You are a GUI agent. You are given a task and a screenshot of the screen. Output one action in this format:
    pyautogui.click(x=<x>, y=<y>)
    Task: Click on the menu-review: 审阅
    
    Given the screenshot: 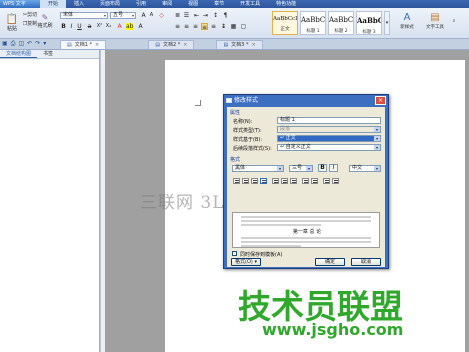 What is the action you would take?
    pyautogui.click(x=167, y=4)
    